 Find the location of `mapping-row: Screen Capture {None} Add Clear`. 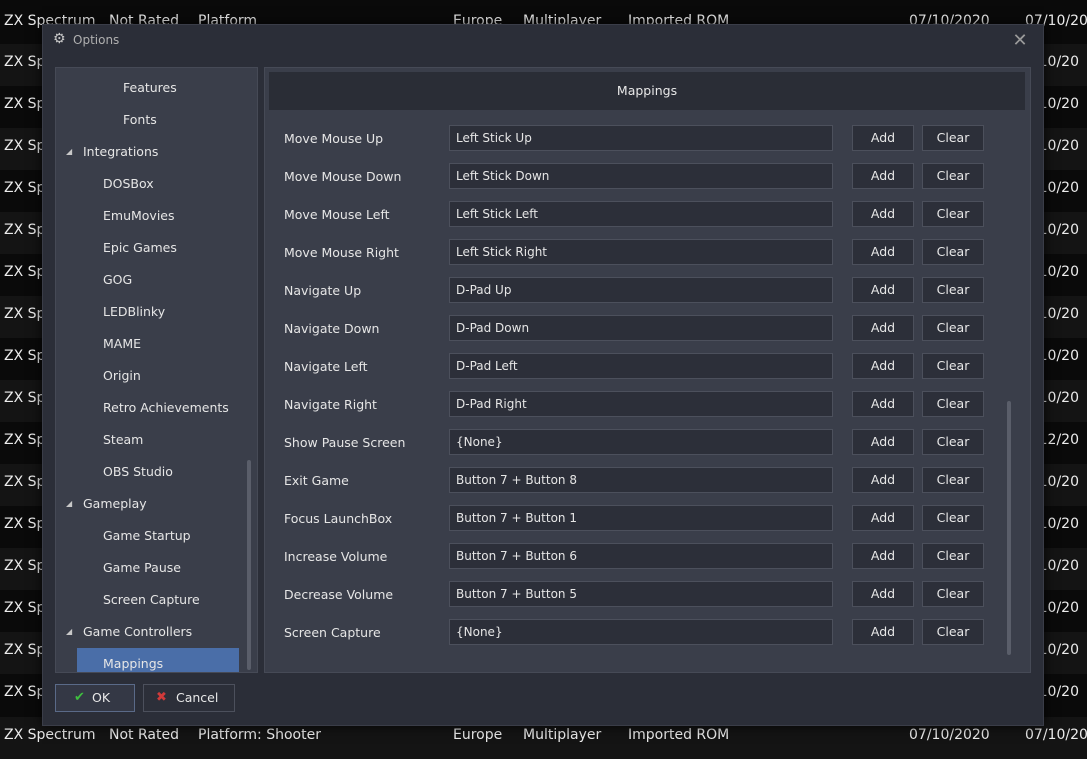

mapping-row: Screen Capture {None} Add Clear is located at coordinates (647, 633).